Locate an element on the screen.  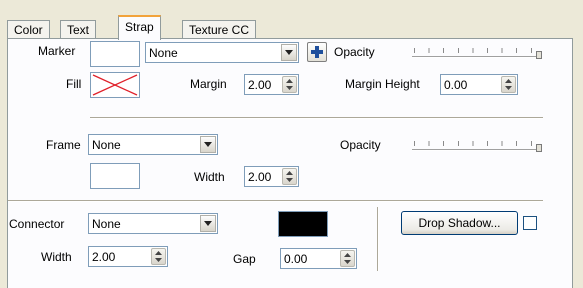
frame-width-spinner: 2.00 is located at coordinates (271, 176).